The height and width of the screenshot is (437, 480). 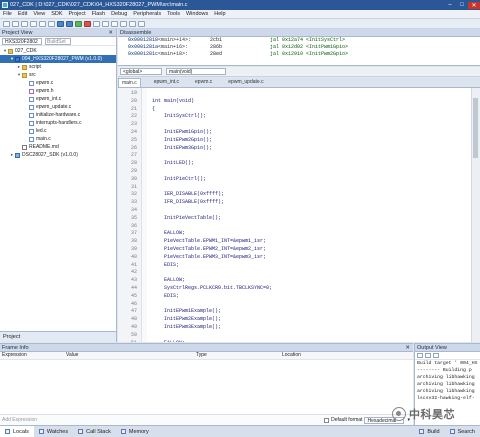 What do you see at coordinates (58, 59) in the screenshot?
I see `tree-item: ▾ 004_HXS320F28027_PWM (v1.0.0)` at bounding box center [58, 59].